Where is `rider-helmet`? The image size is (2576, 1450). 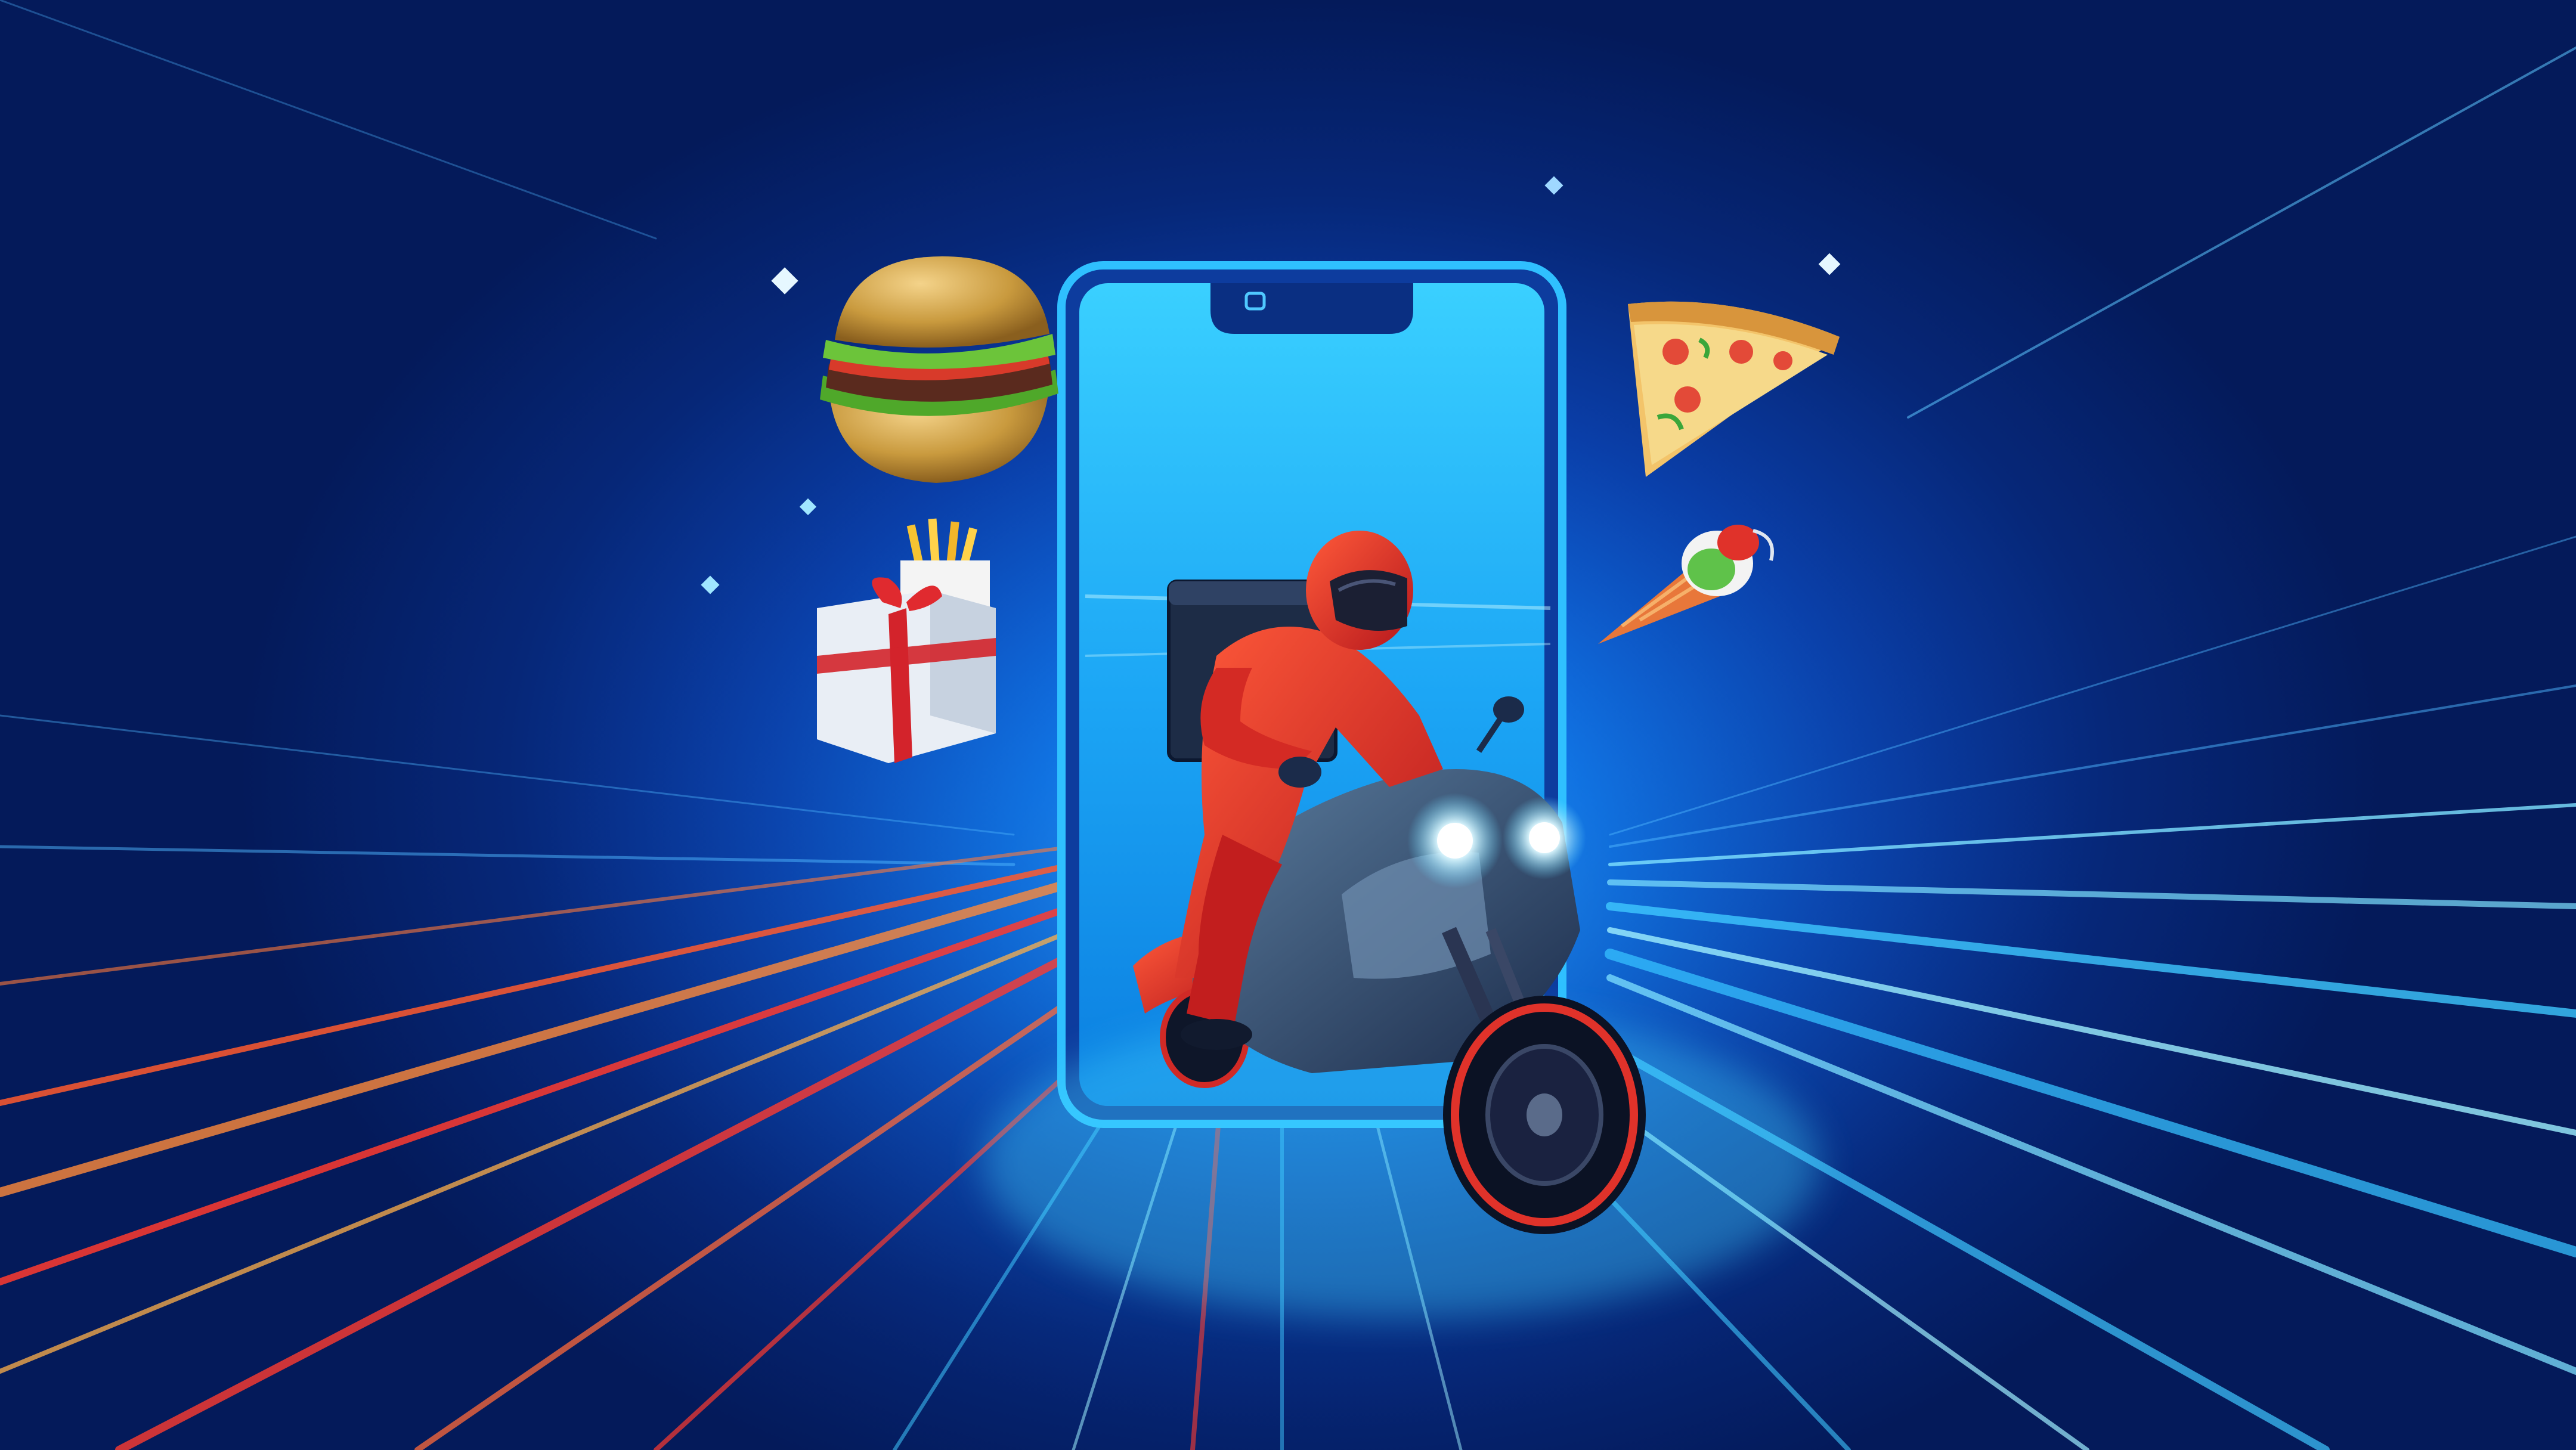
rider-helmet is located at coordinates (1359, 590).